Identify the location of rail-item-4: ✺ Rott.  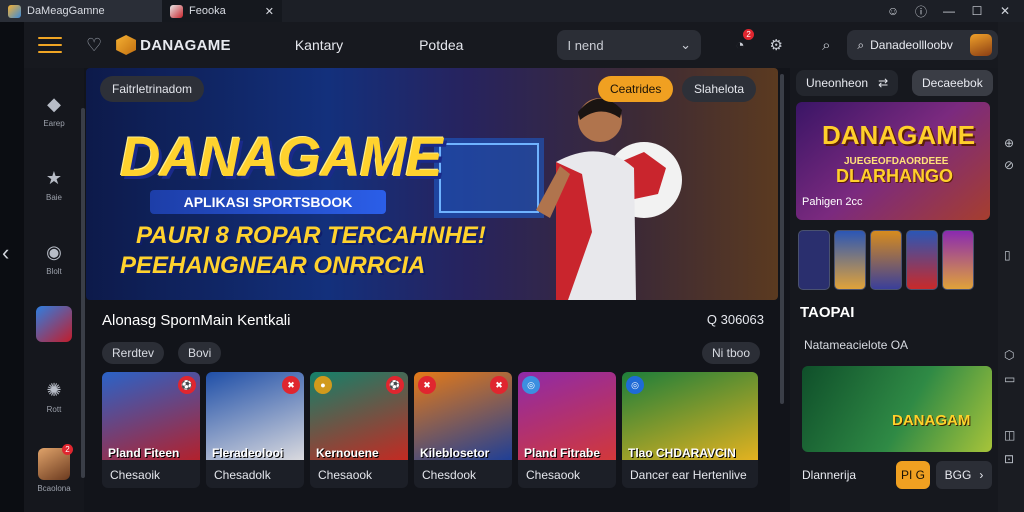
(54, 397).